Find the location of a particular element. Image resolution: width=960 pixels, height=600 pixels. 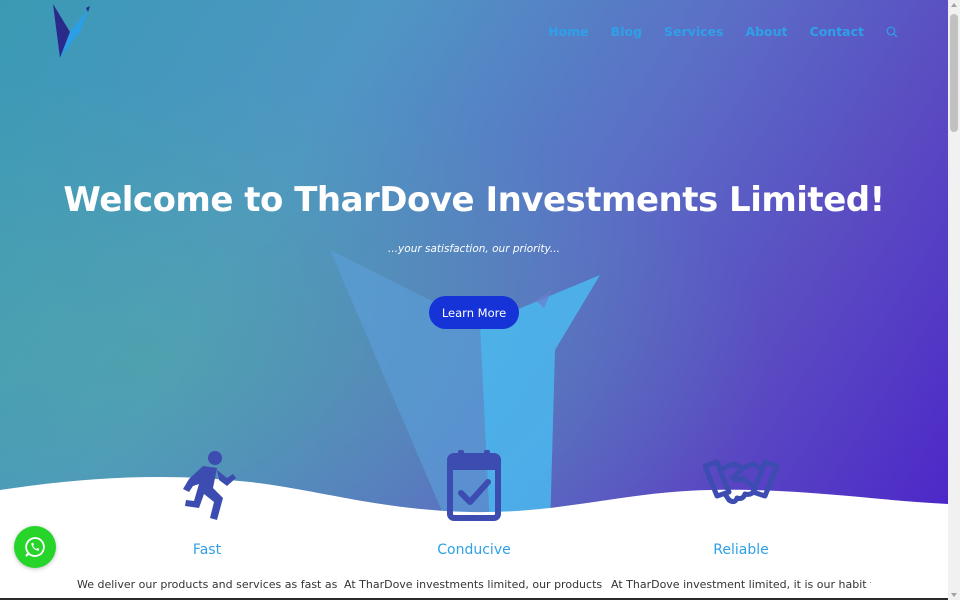

hero-title: Welcome to TharDove Investments Limited! is located at coordinates (474, 200).